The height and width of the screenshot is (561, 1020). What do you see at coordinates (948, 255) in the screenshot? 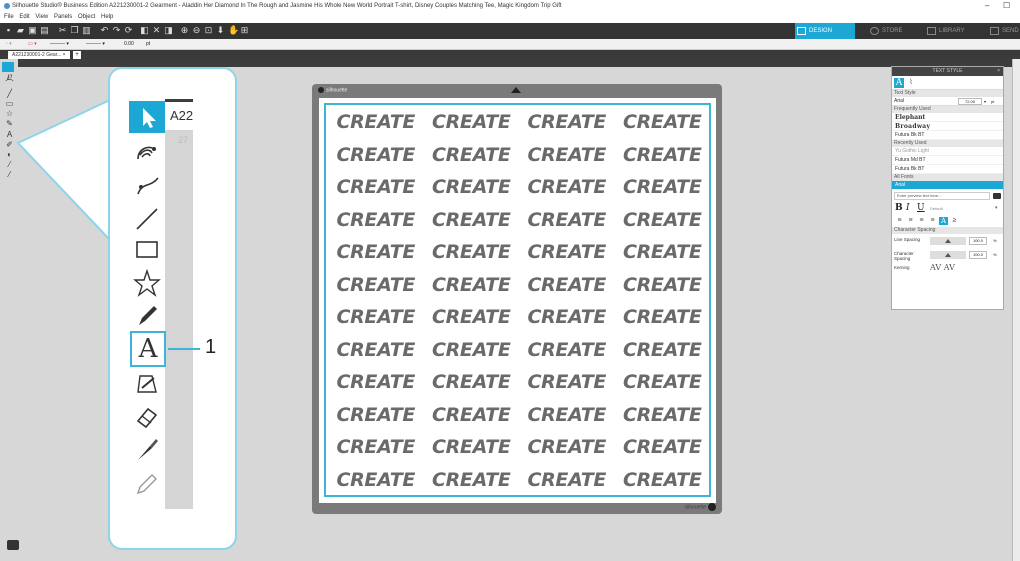
I see `char-spacing-slider` at bounding box center [948, 255].